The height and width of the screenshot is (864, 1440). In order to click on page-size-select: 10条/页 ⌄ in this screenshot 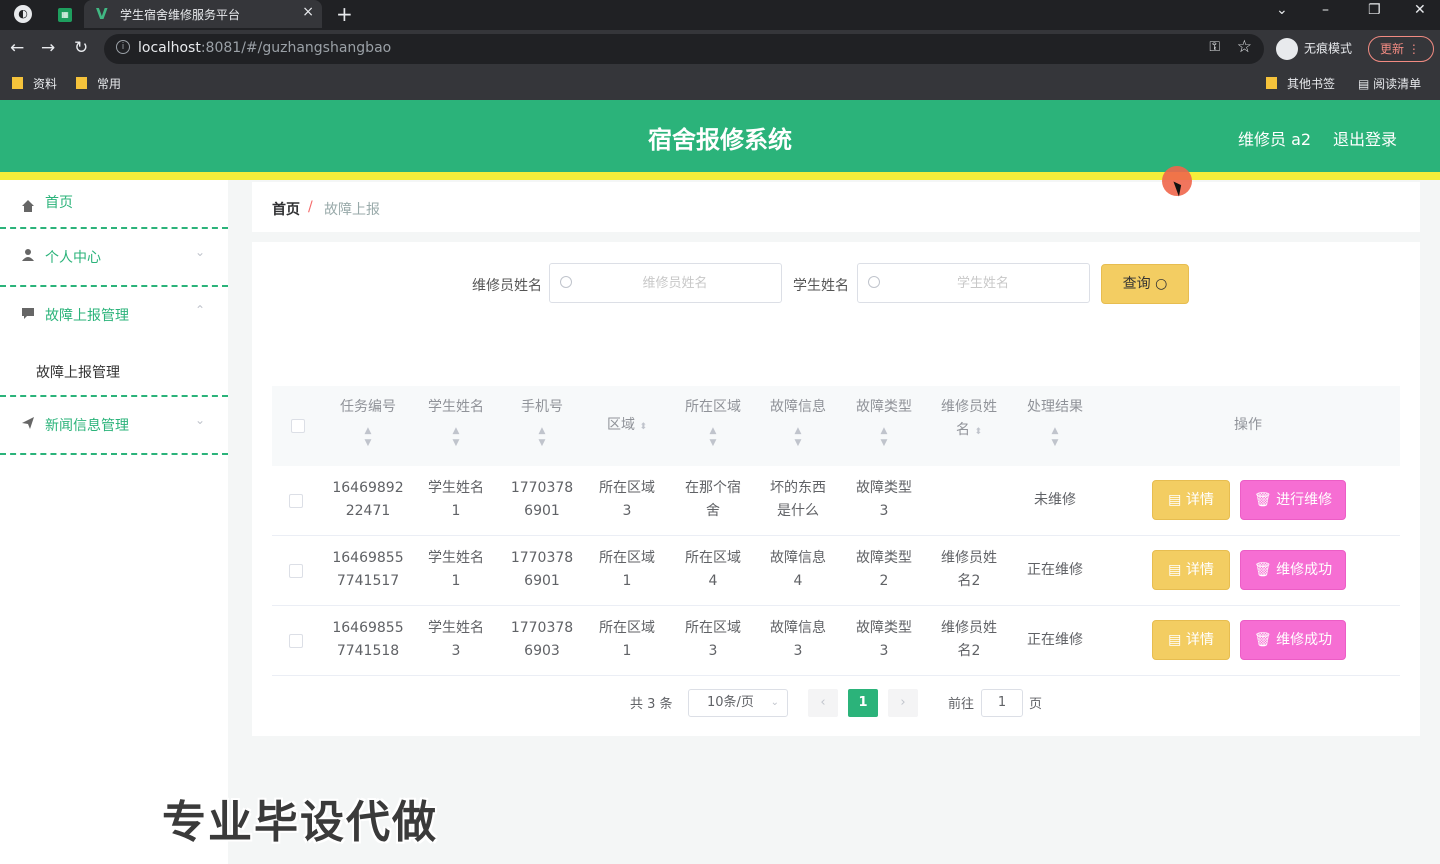, I will do `click(738, 703)`.